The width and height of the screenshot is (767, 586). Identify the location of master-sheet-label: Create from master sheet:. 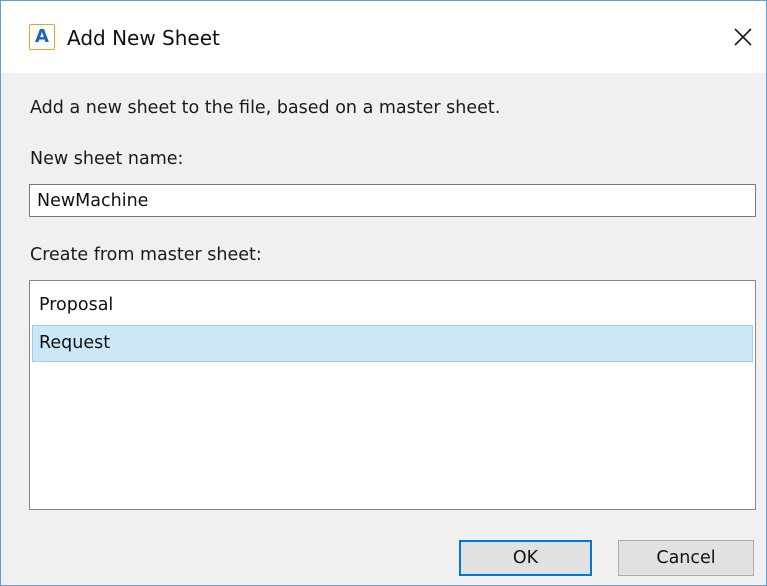
(146, 255).